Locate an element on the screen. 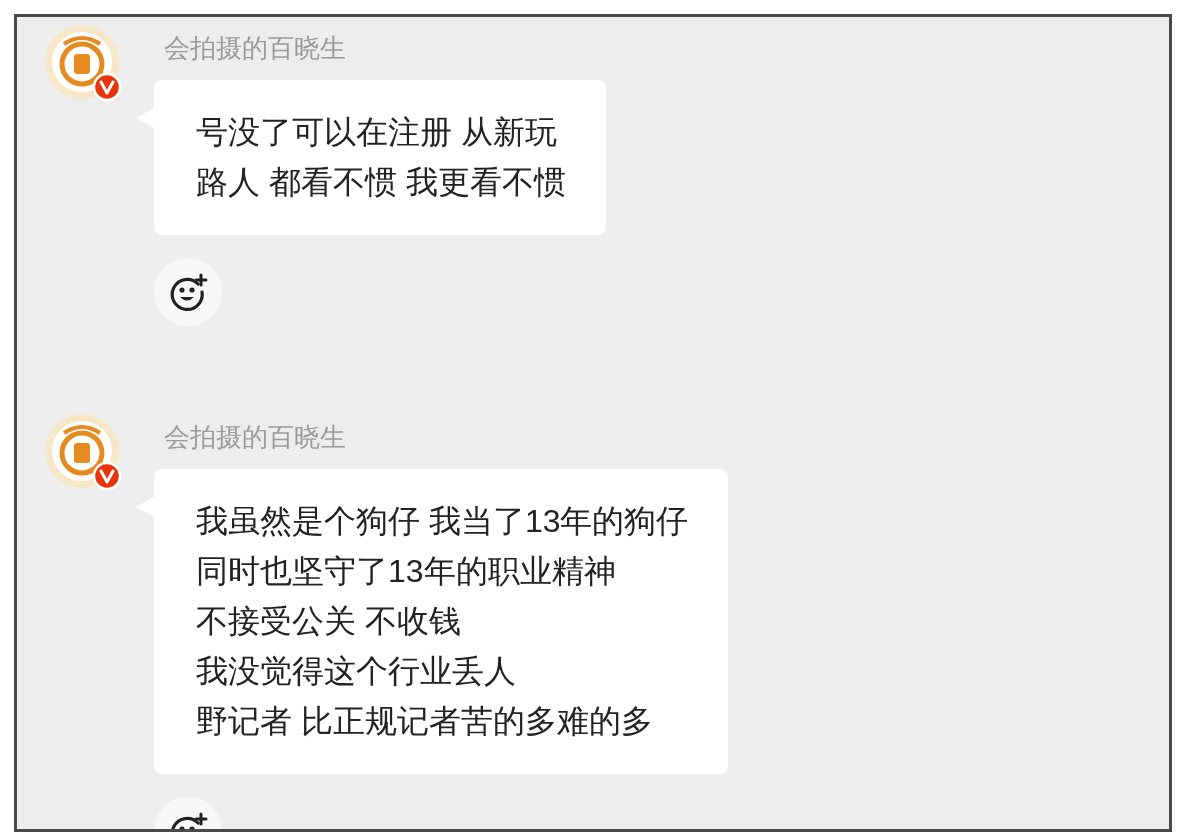 This screenshot has height=840, width=1184. message-text: 不接受公关 不收钱 is located at coordinates (329, 621).